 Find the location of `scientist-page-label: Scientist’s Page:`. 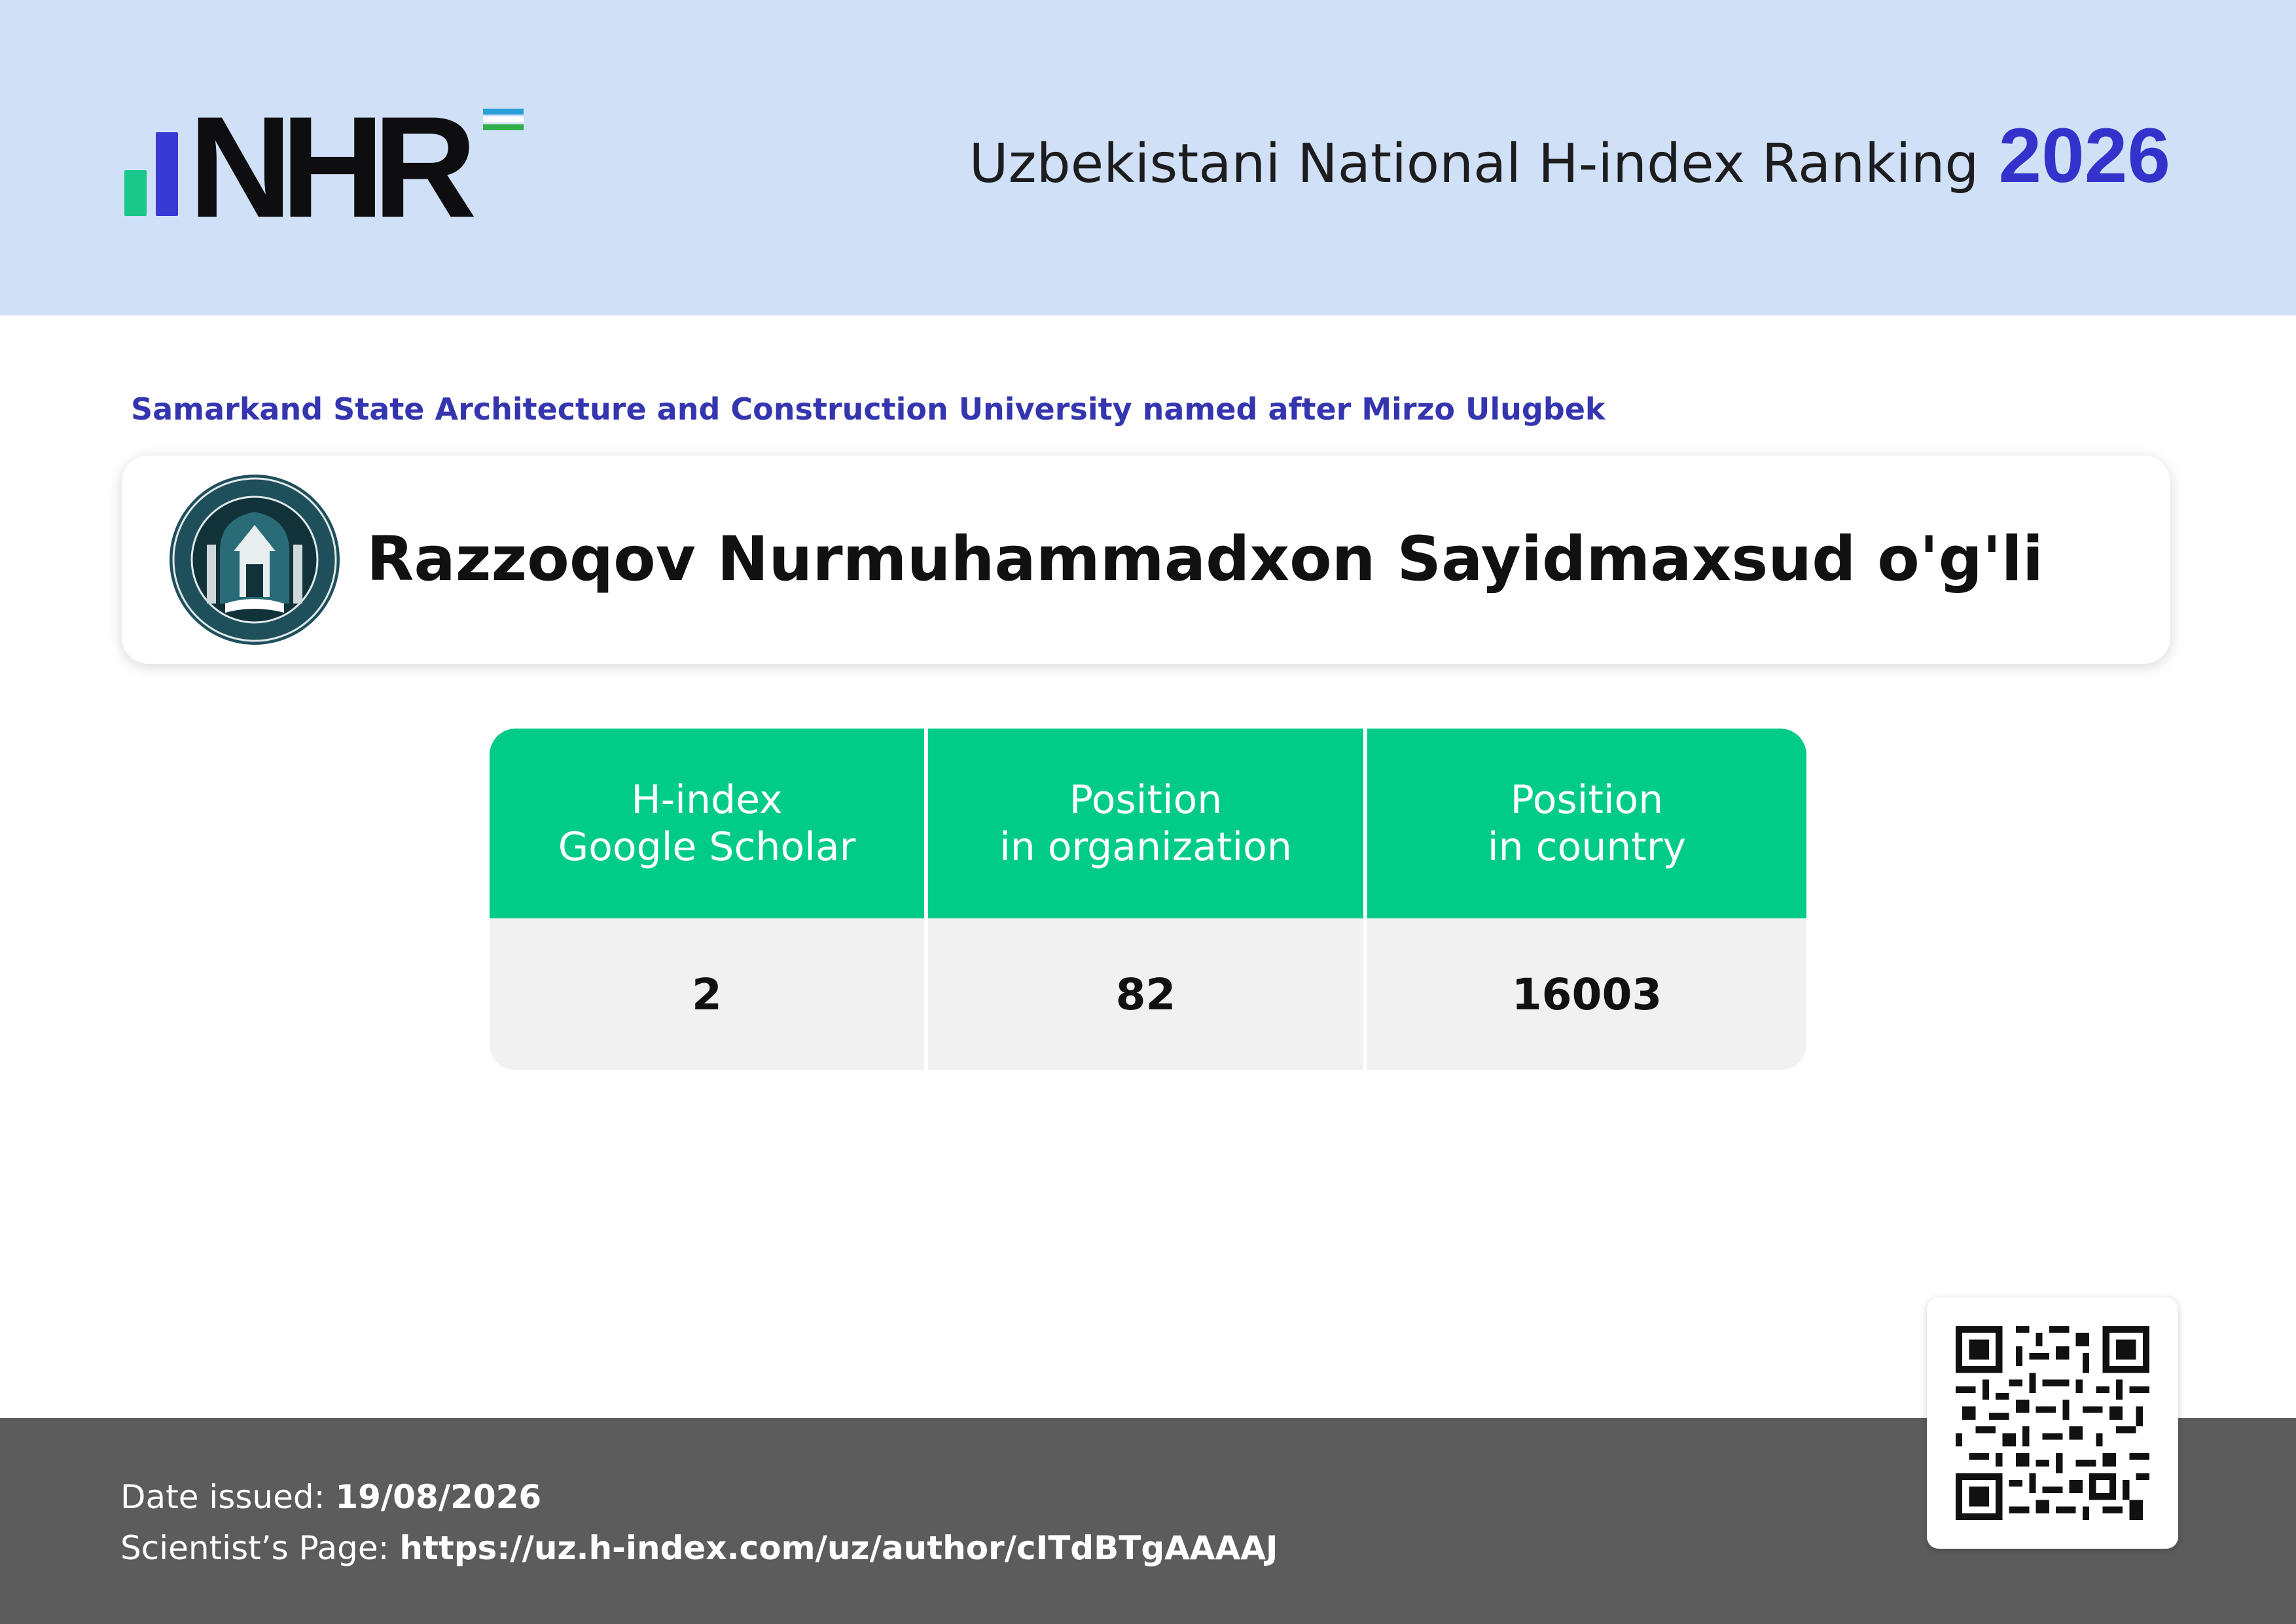

scientist-page-label: Scientist’s Page: is located at coordinates (254, 1548).